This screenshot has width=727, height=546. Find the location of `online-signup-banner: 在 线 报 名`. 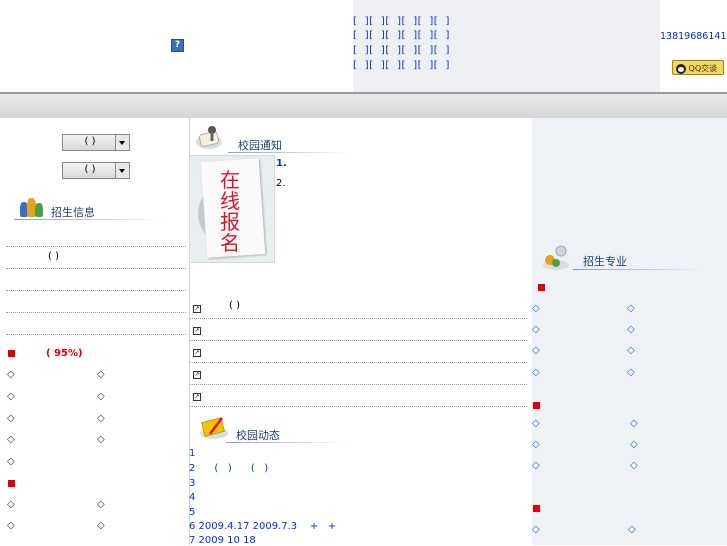

online-signup-banner: 在 线 报 名 is located at coordinates (232, 209).